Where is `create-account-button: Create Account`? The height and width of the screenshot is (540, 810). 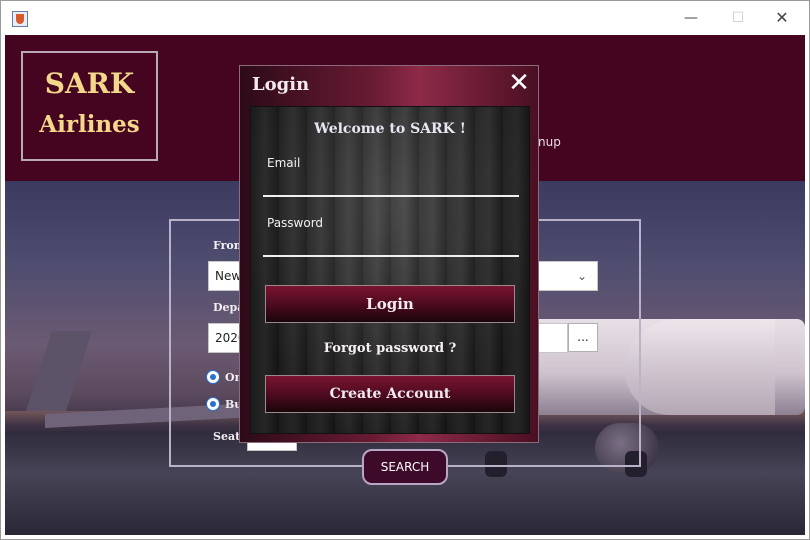
create-account-button: Create Account is located at coordinates (390, 394).